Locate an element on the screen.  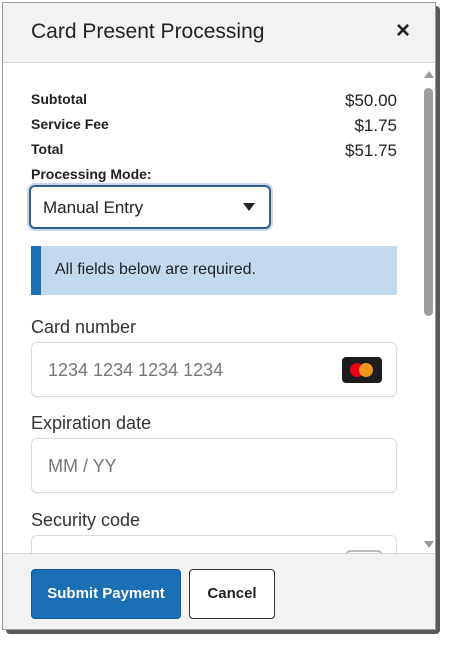
required-fields-alert: All fields below are required. is located at coordinates (214, 270).